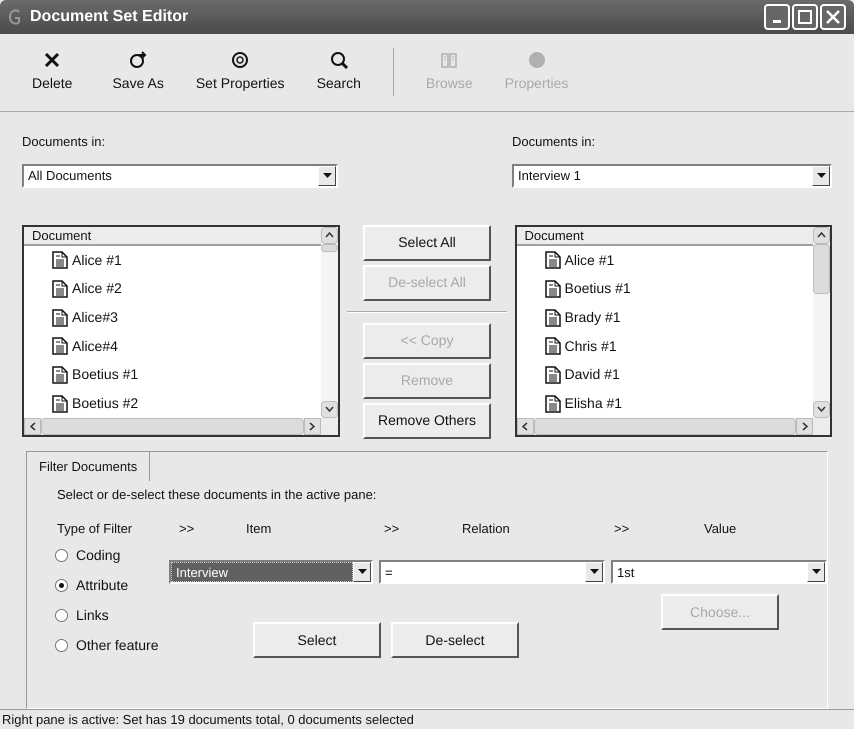  What do you see at coordinates (102, 585) in the screenshot?
I see `radio-label: Attribute` at bounding box center [102, 585].